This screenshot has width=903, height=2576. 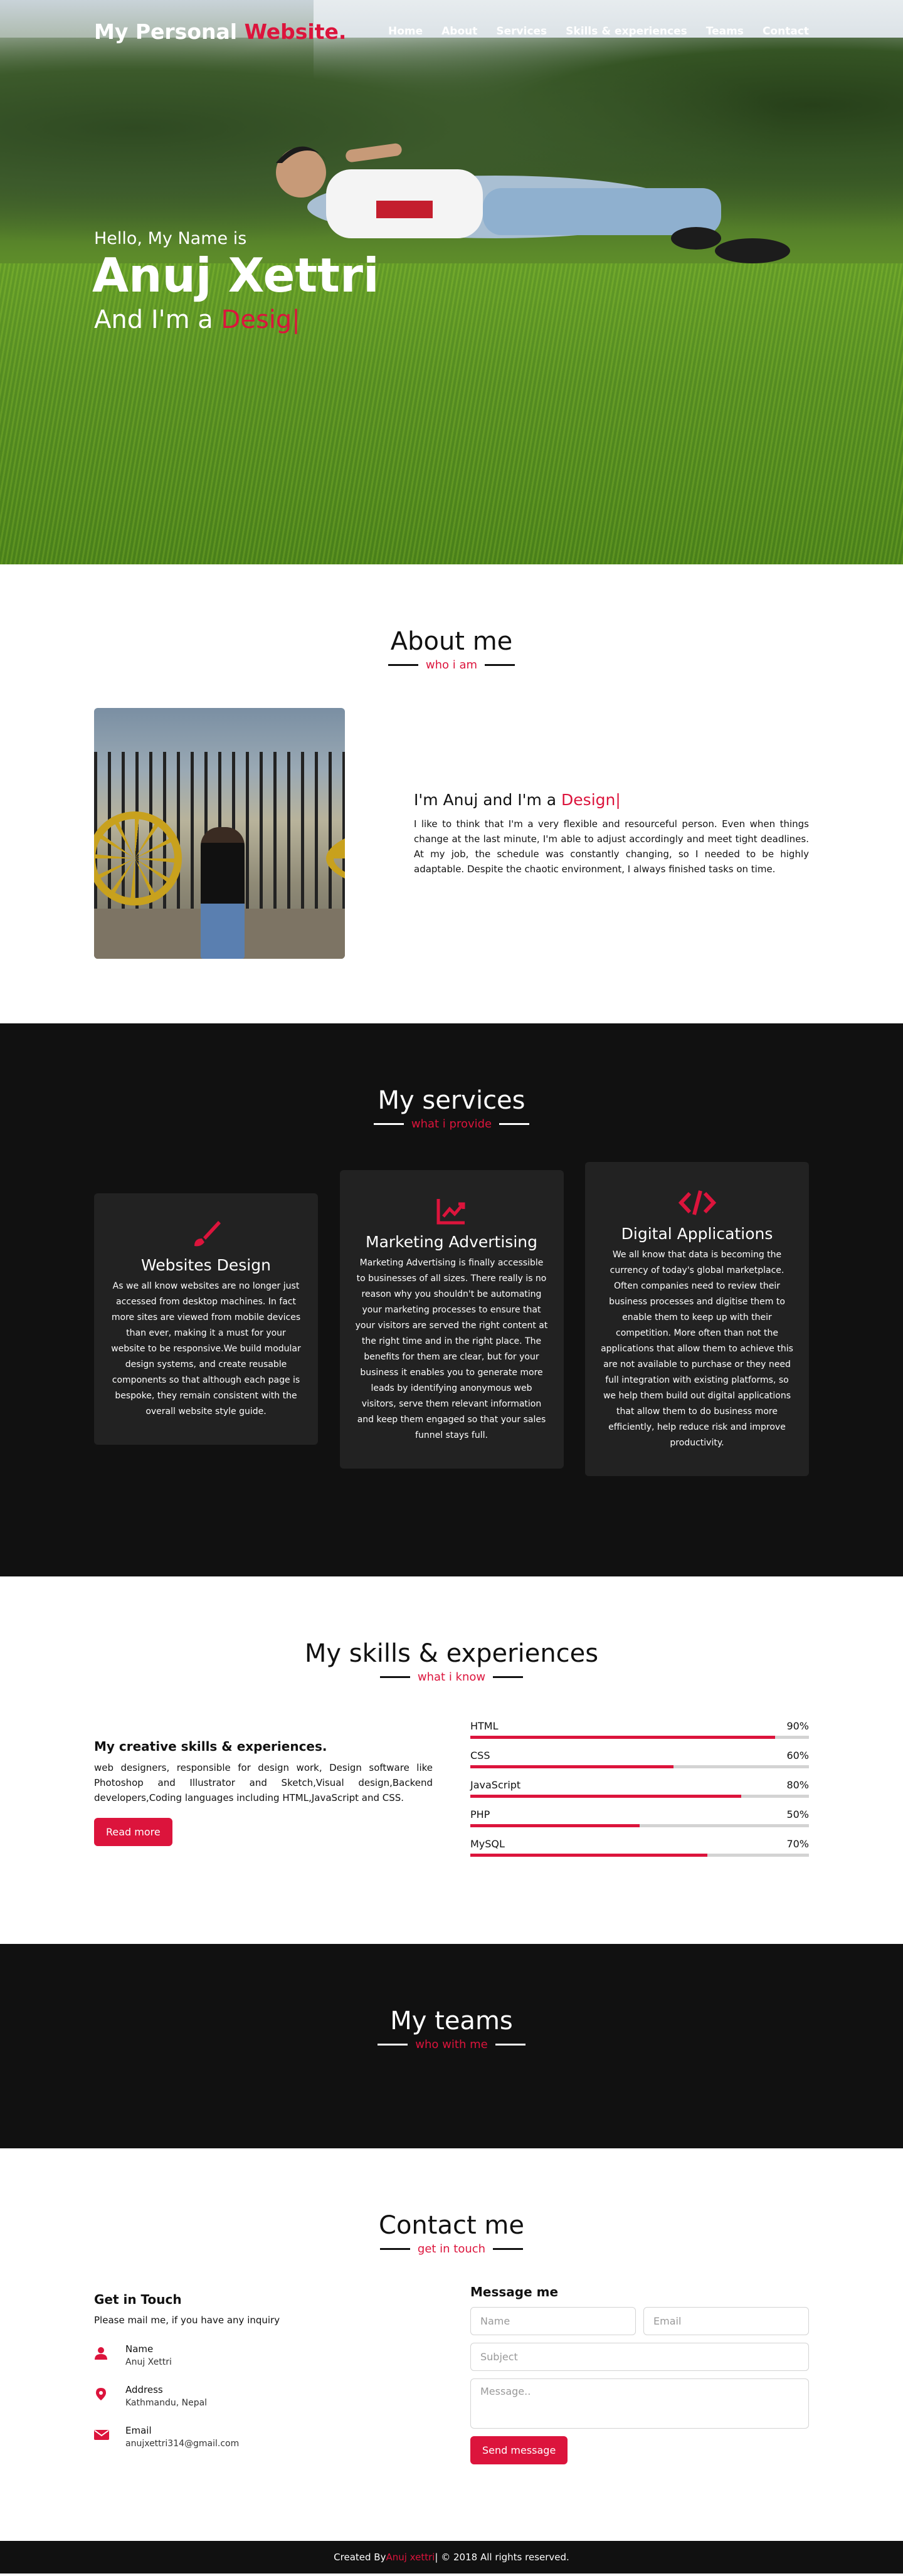 I want to click on logo-accent-text: Website., so click(x=295, y=31).